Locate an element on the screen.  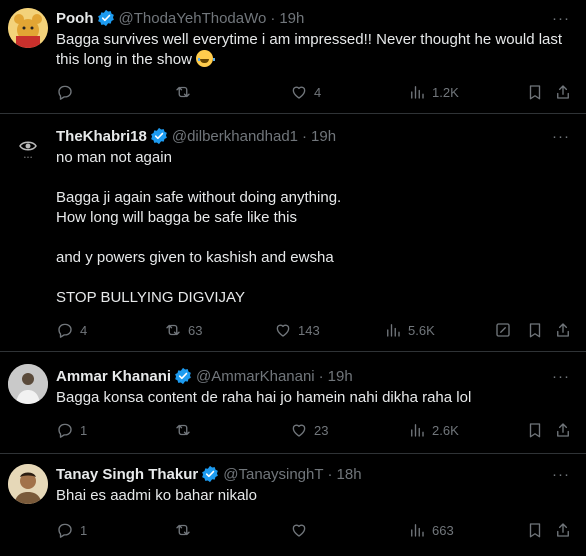
views-button: 2.6K is located at coordinates (433, 430).